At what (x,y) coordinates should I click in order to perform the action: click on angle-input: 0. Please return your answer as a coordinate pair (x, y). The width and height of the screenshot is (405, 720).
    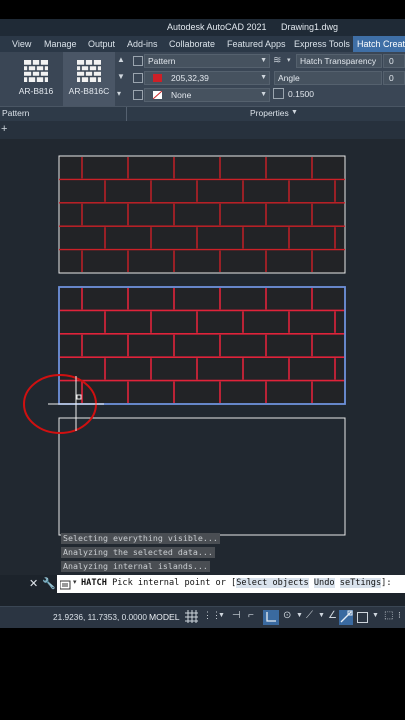
    Looking at the image, I should click on (394, 78).